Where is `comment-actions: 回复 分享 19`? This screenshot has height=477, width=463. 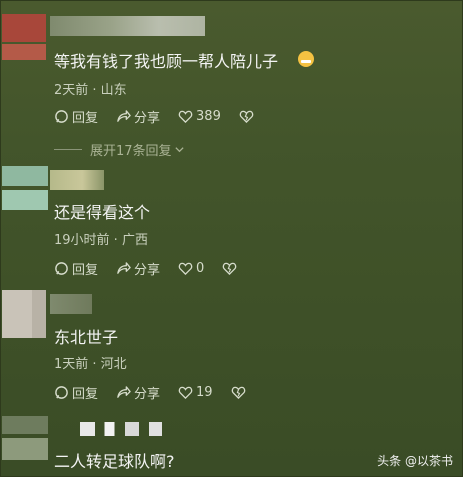 comment-actions: 回复 分享 19 is located at coordinates (160, 392).